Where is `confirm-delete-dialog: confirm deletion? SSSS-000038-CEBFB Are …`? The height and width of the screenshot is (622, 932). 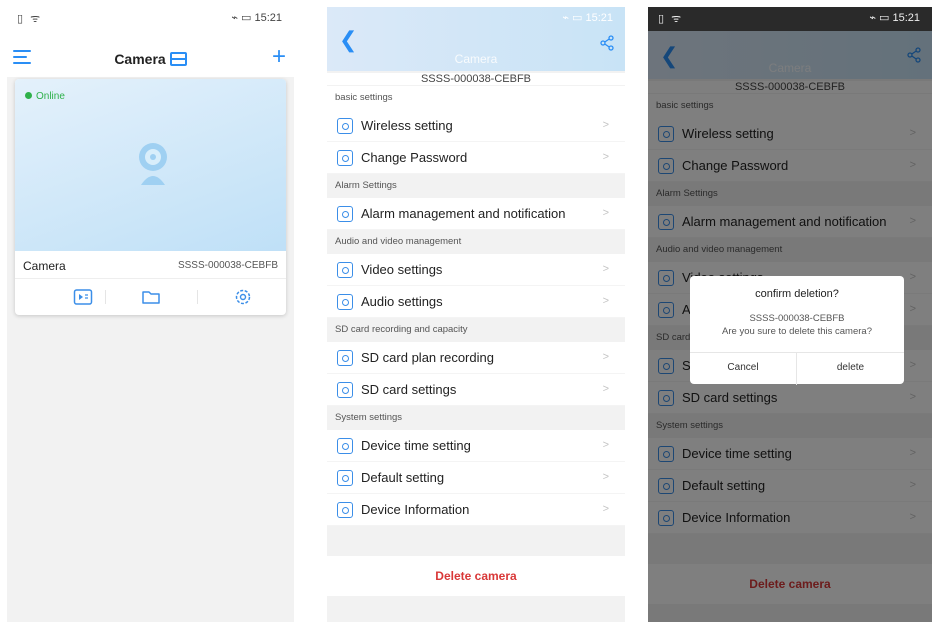 confirm-delete-dialog: confirm deletion? SSSS-000038-CEBFB Are … is located at coordinates (797, 330).